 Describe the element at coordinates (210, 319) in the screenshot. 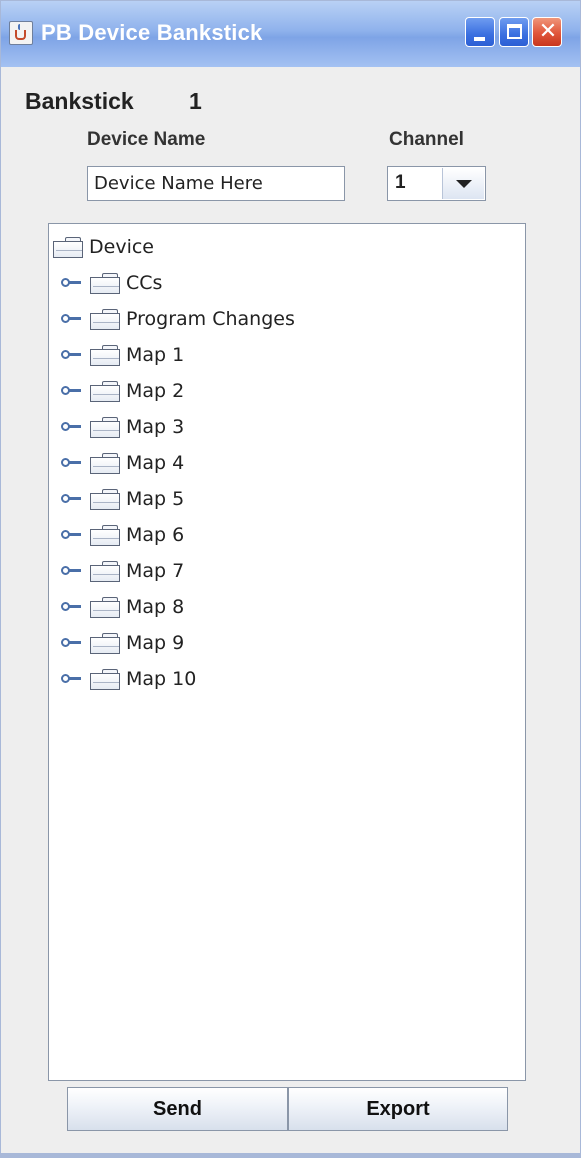

I see `tree-node-label: Program Changes` at that location.